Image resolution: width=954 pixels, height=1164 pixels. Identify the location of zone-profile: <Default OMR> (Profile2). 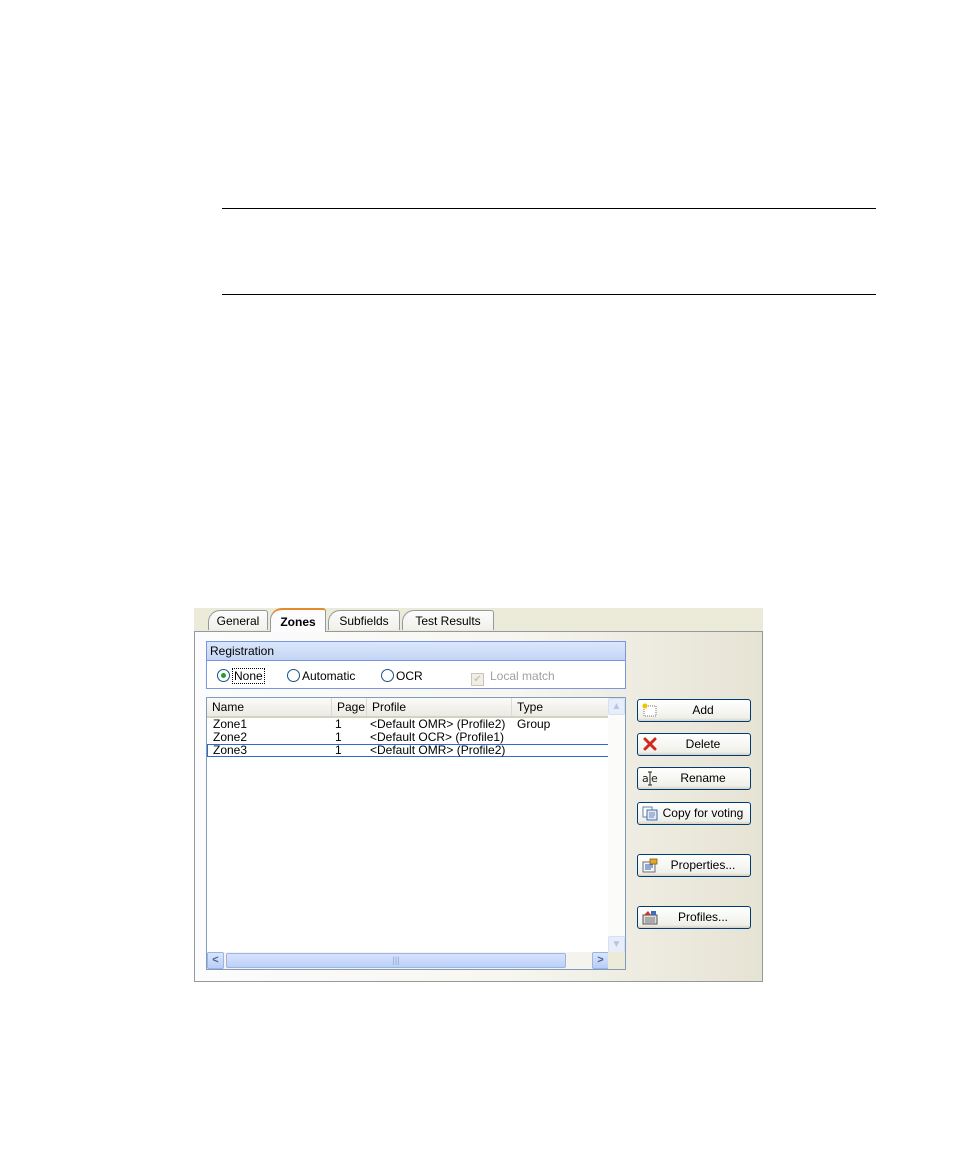
(438, 750).